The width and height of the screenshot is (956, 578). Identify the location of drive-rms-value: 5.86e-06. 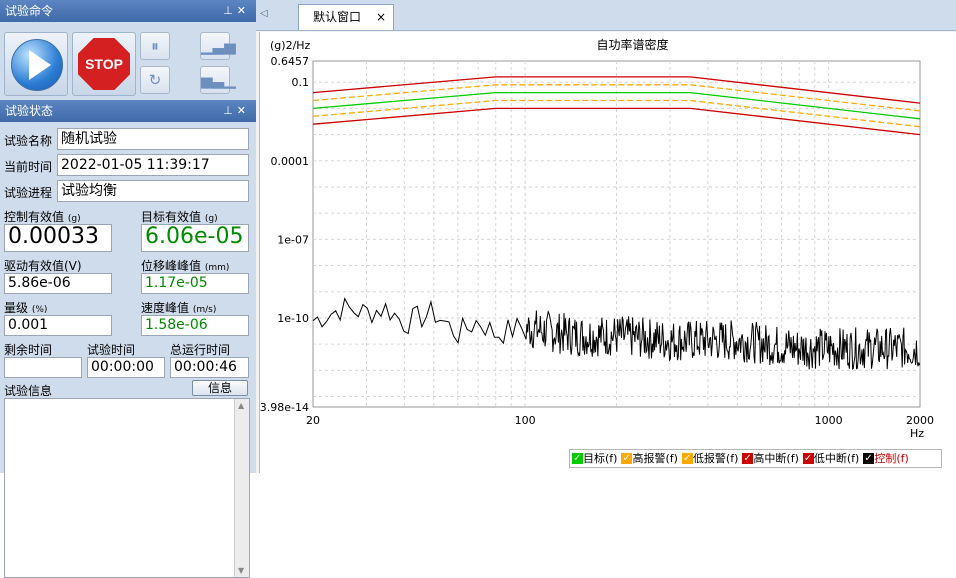
(58, 283).